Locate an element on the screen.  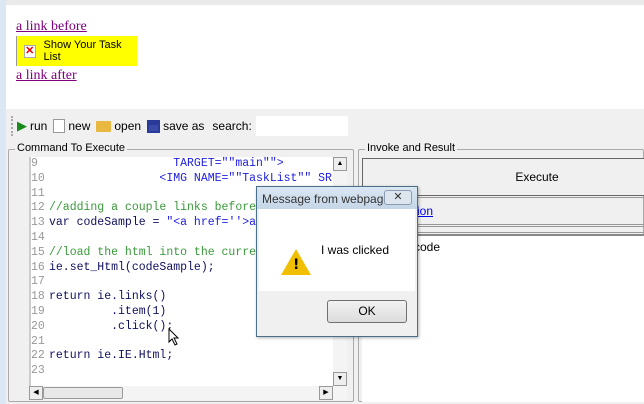
open-label: open is located at coordinates (128, 126).